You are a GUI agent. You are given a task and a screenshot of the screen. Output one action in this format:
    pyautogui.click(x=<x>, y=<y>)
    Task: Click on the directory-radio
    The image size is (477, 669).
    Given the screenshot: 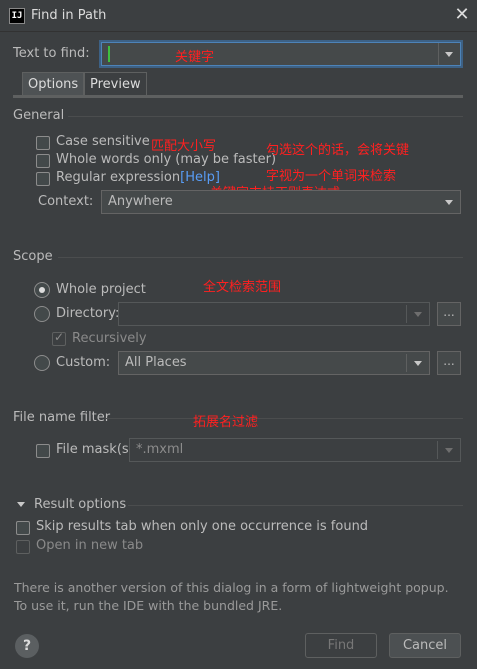 What is the action you would take?
    pyautogui.click(x=42, y=314)
    